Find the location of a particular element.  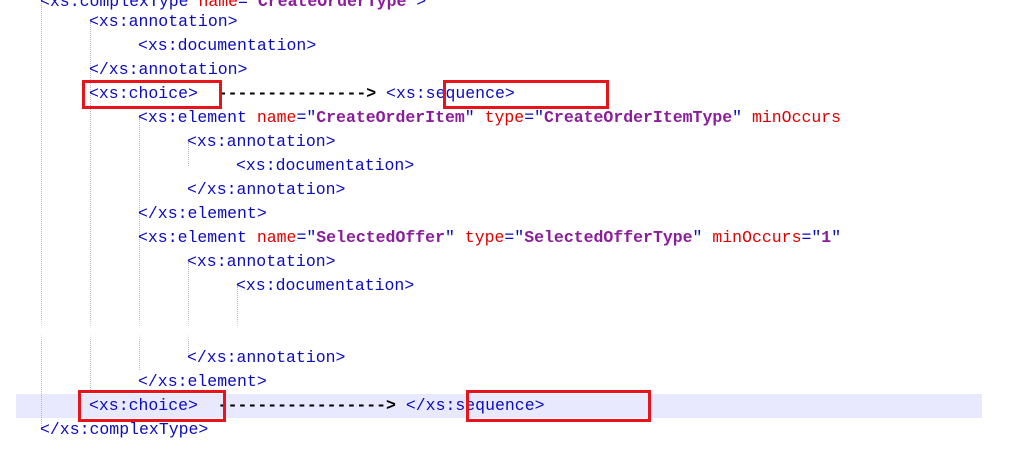

value-token: CreateOrderItemType is located at coordinates (638, 117).